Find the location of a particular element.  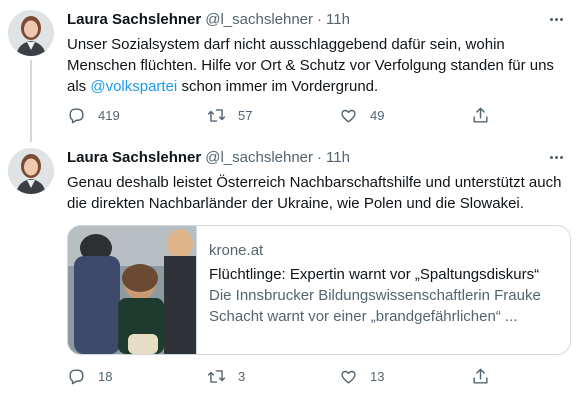

like-count: 13 is located at coordinates (377, 376).